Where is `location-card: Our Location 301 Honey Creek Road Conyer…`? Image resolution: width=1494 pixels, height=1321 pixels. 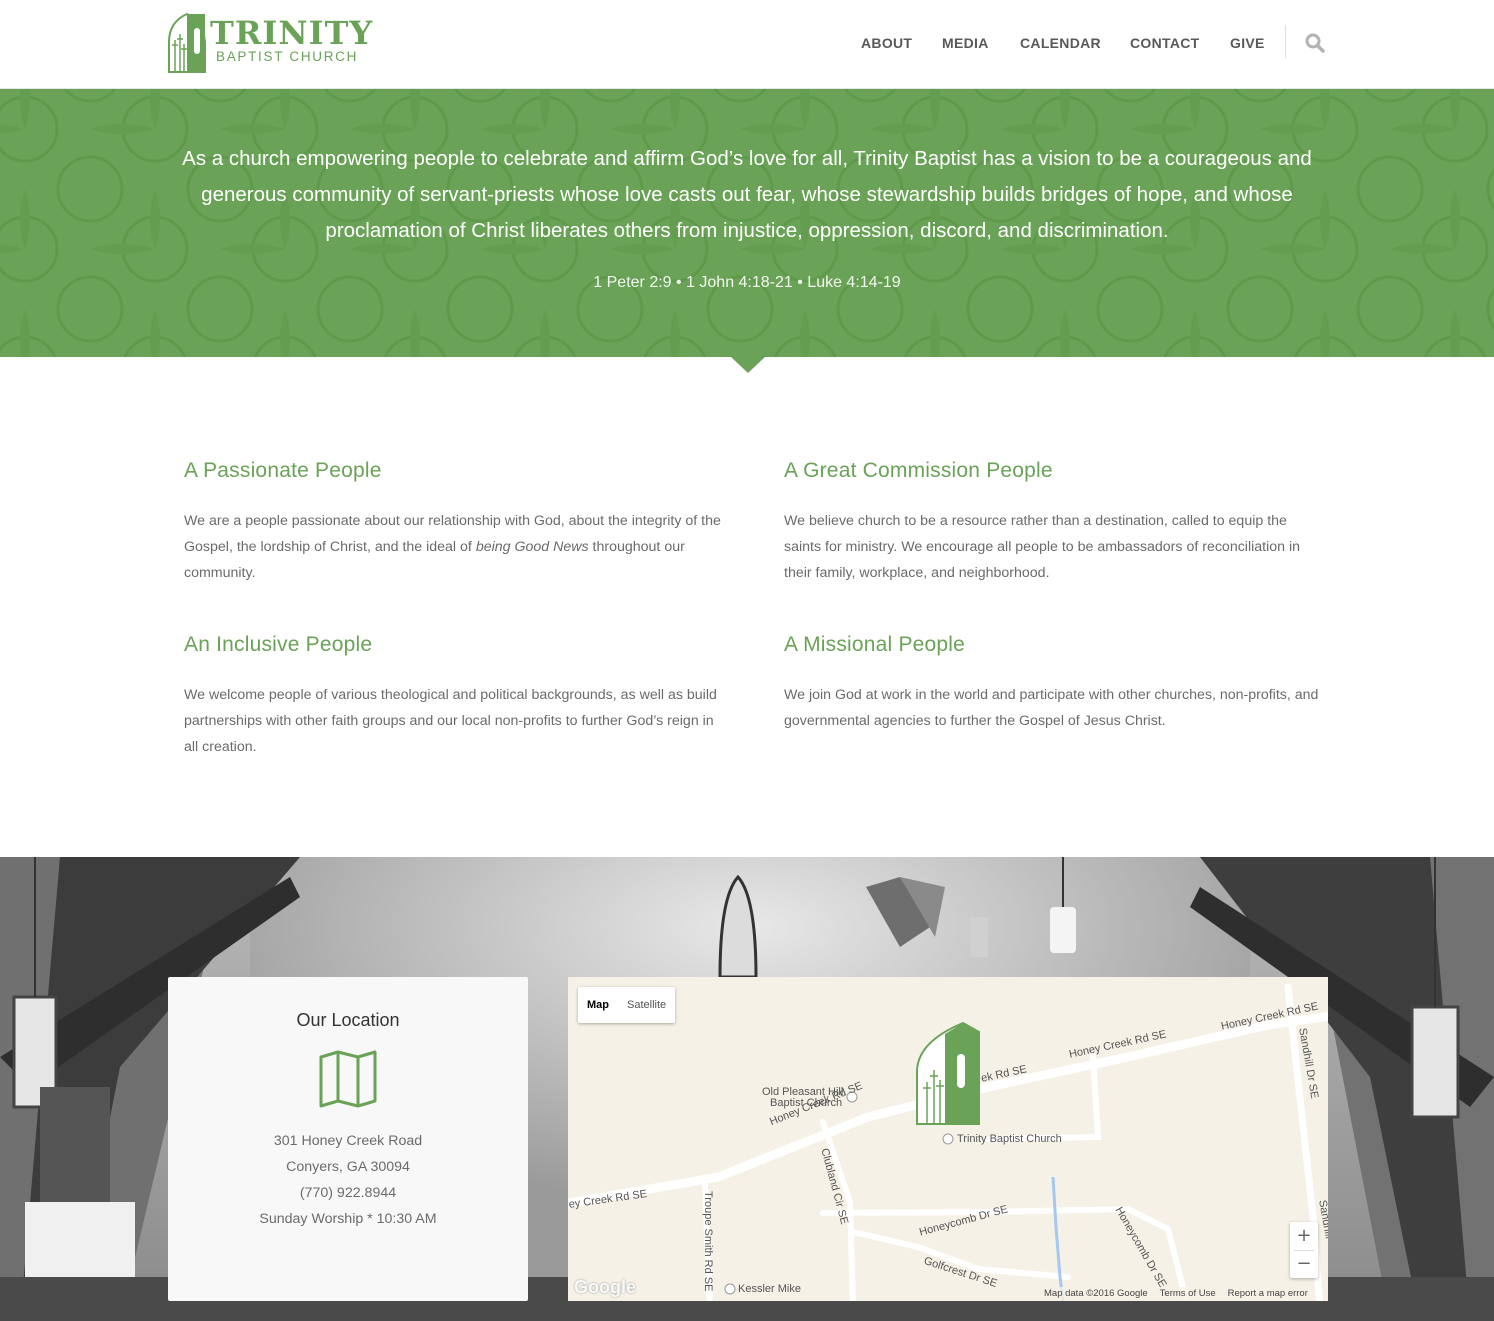
location-card: Our Location 301 Honey Creek Road Conyer… is located at coordinates (348, 1139).